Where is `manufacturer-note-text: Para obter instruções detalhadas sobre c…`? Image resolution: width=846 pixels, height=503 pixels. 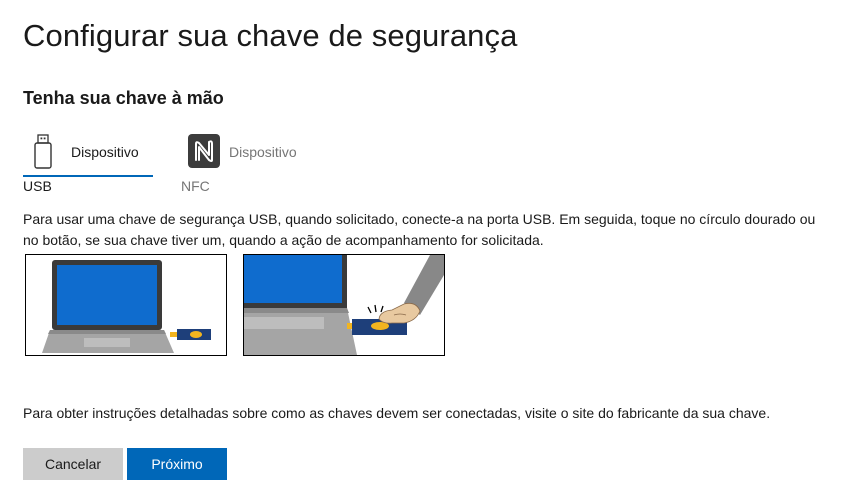 manufacturer-note-text: Para obter instruções detalhadas sobre c… is located at coordinates (397, 413).